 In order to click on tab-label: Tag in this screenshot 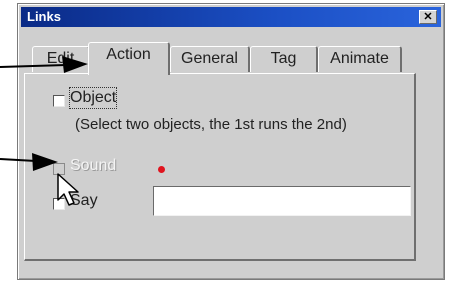, I will do `click(283, 58)`.